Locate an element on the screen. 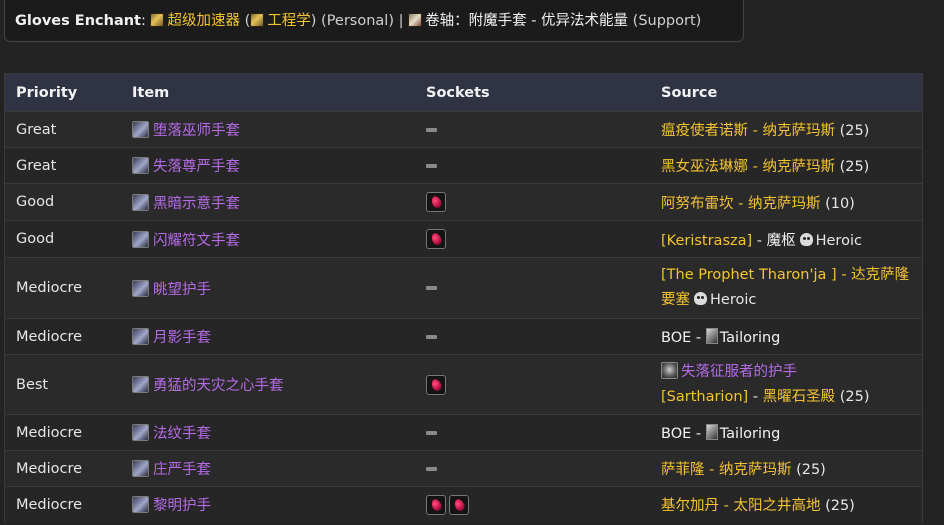 This screenshot has height=525, width=944. enchant-label: Gloves Enchant is located at coordinates (78, 21).